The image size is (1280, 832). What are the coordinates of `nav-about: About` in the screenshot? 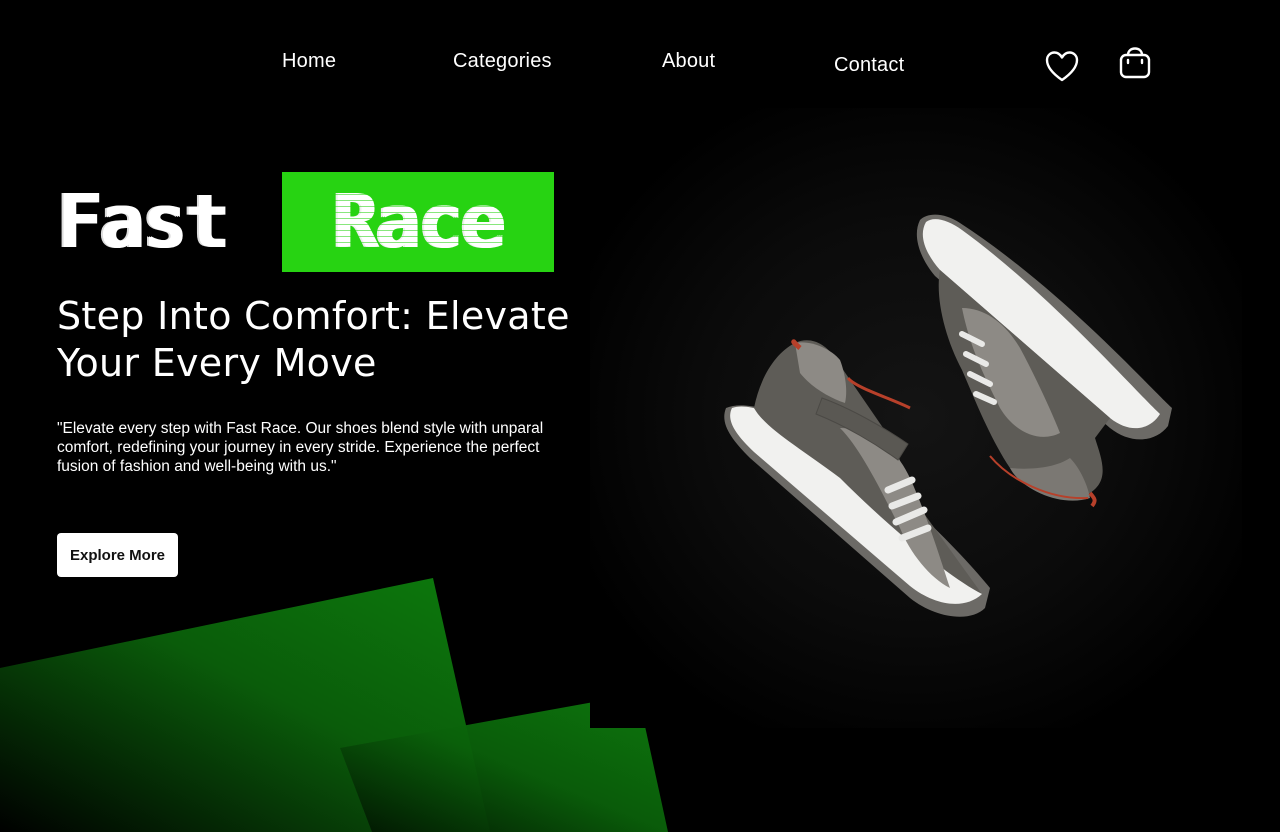 It's located at (688, 61).